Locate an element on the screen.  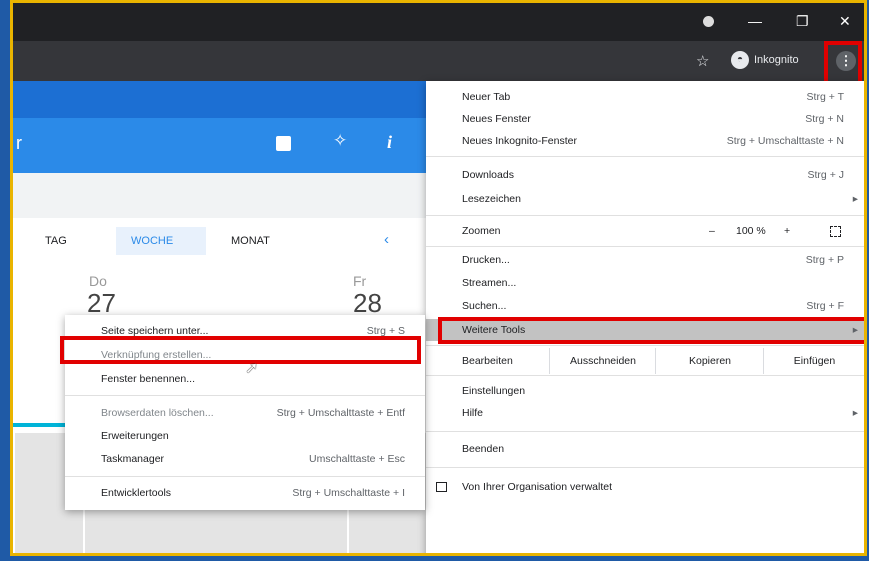
menu-item-print: Drucken... Strg + P is located at coordinates (645, 260).